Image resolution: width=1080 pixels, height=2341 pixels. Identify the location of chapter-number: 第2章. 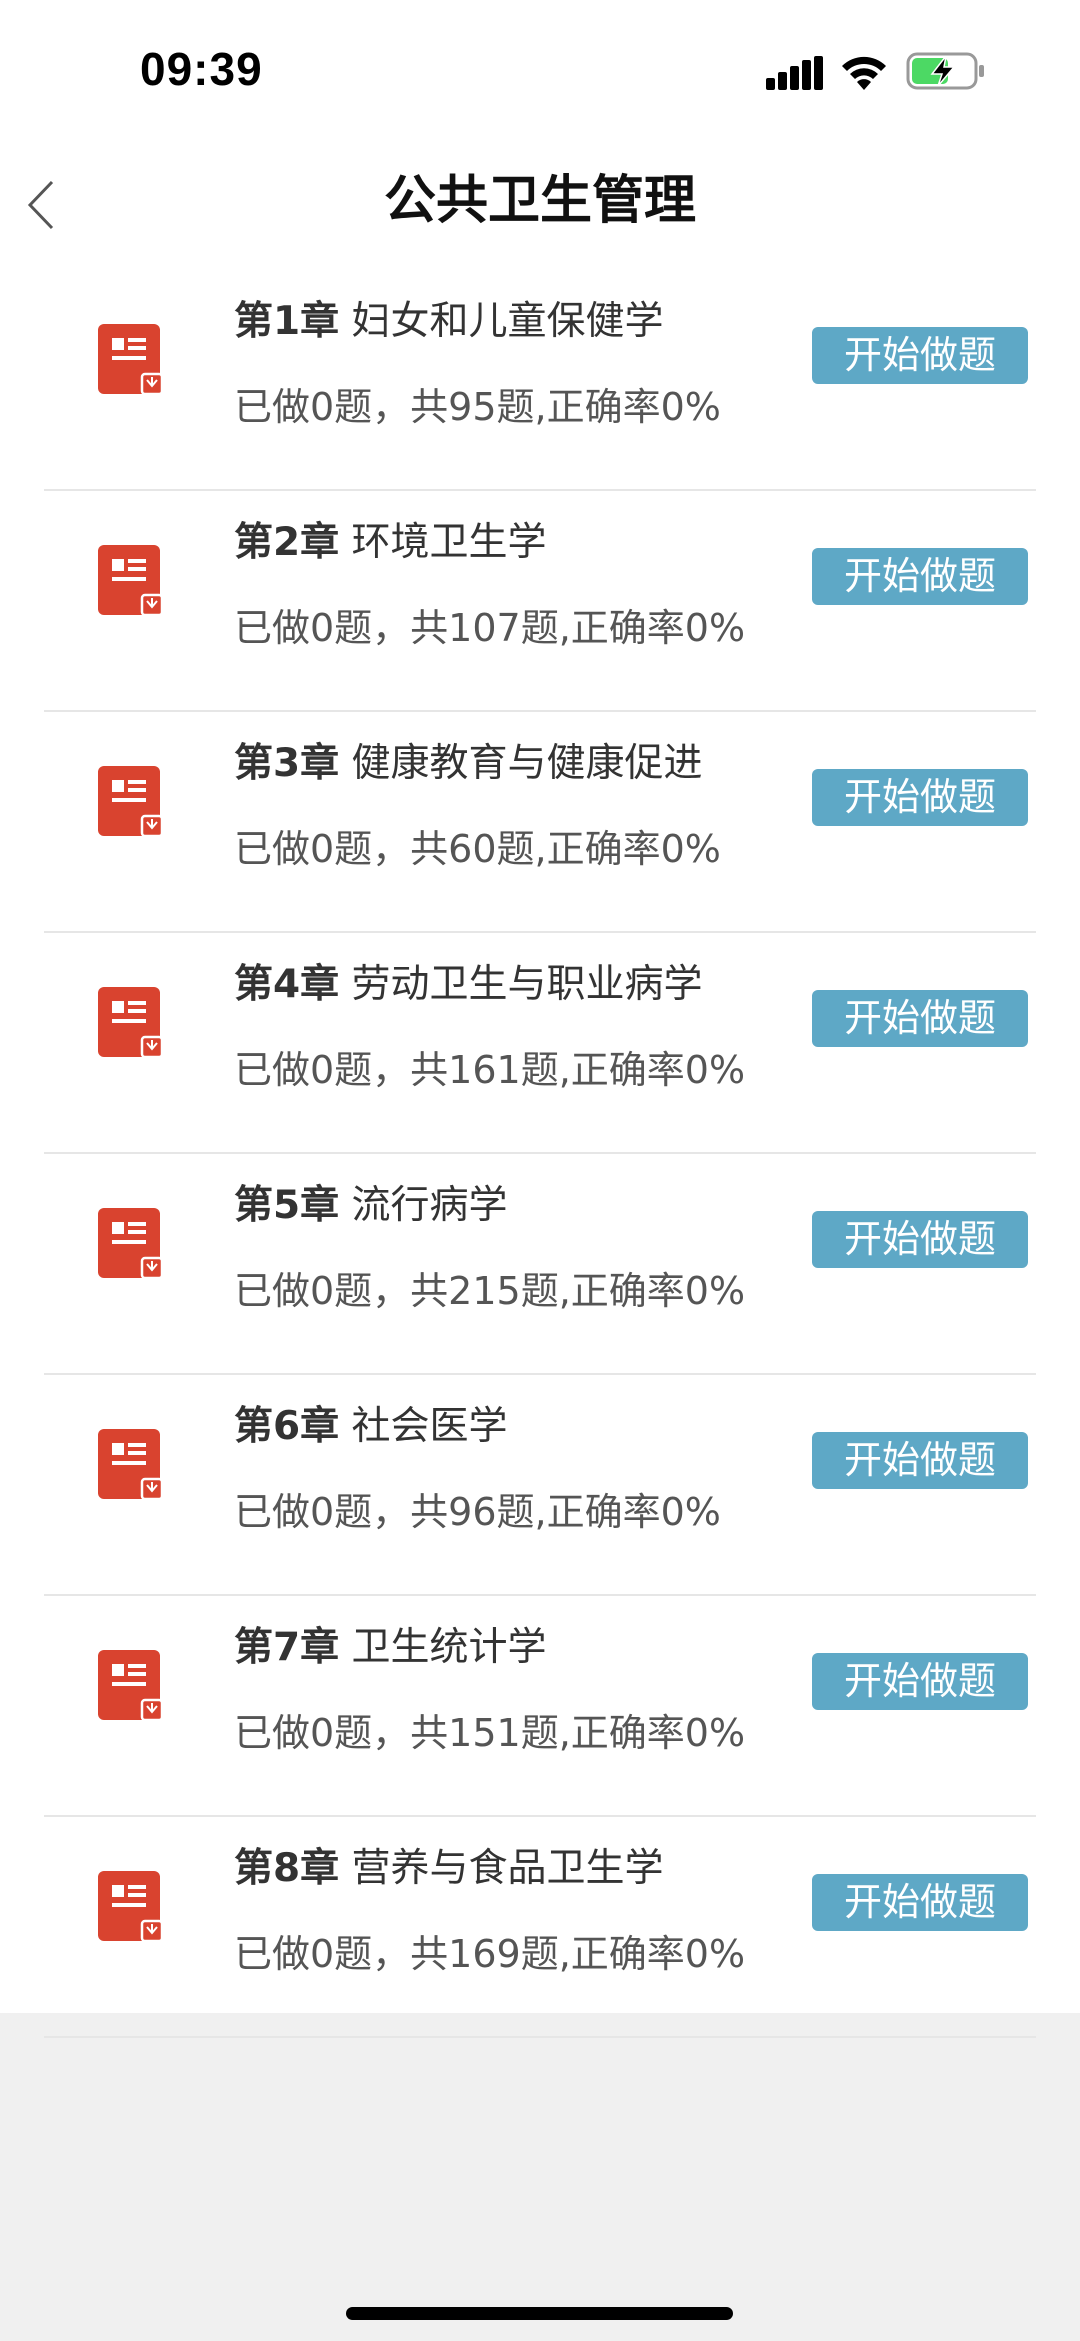
(287, 542).